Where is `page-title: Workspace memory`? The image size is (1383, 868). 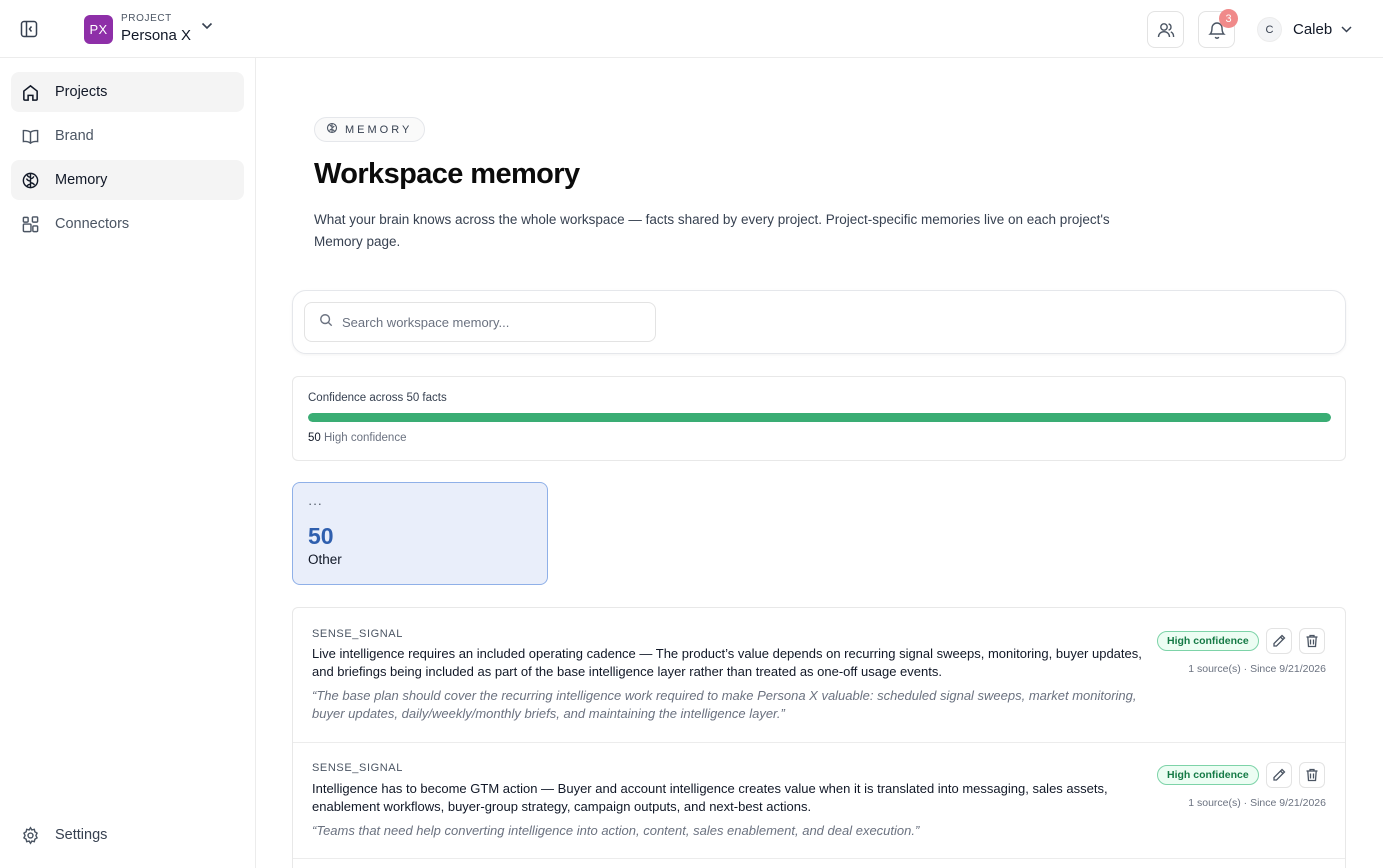 page-title: Workspace memory is located at coordinates (447, 174).